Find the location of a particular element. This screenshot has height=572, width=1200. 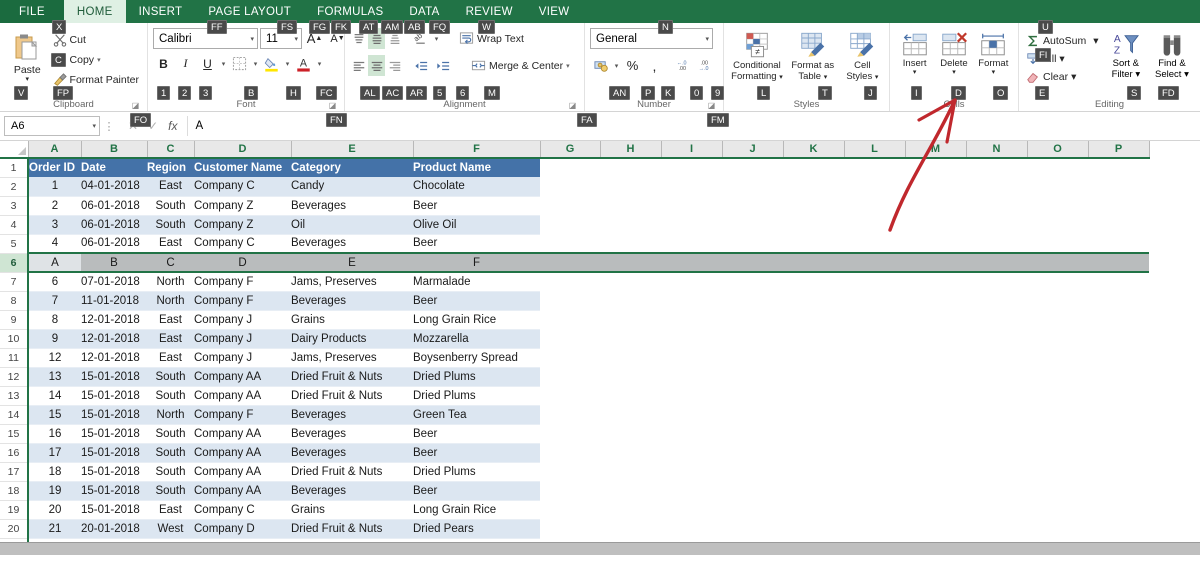

column-header-n: N is located at coordinates (997, 150).